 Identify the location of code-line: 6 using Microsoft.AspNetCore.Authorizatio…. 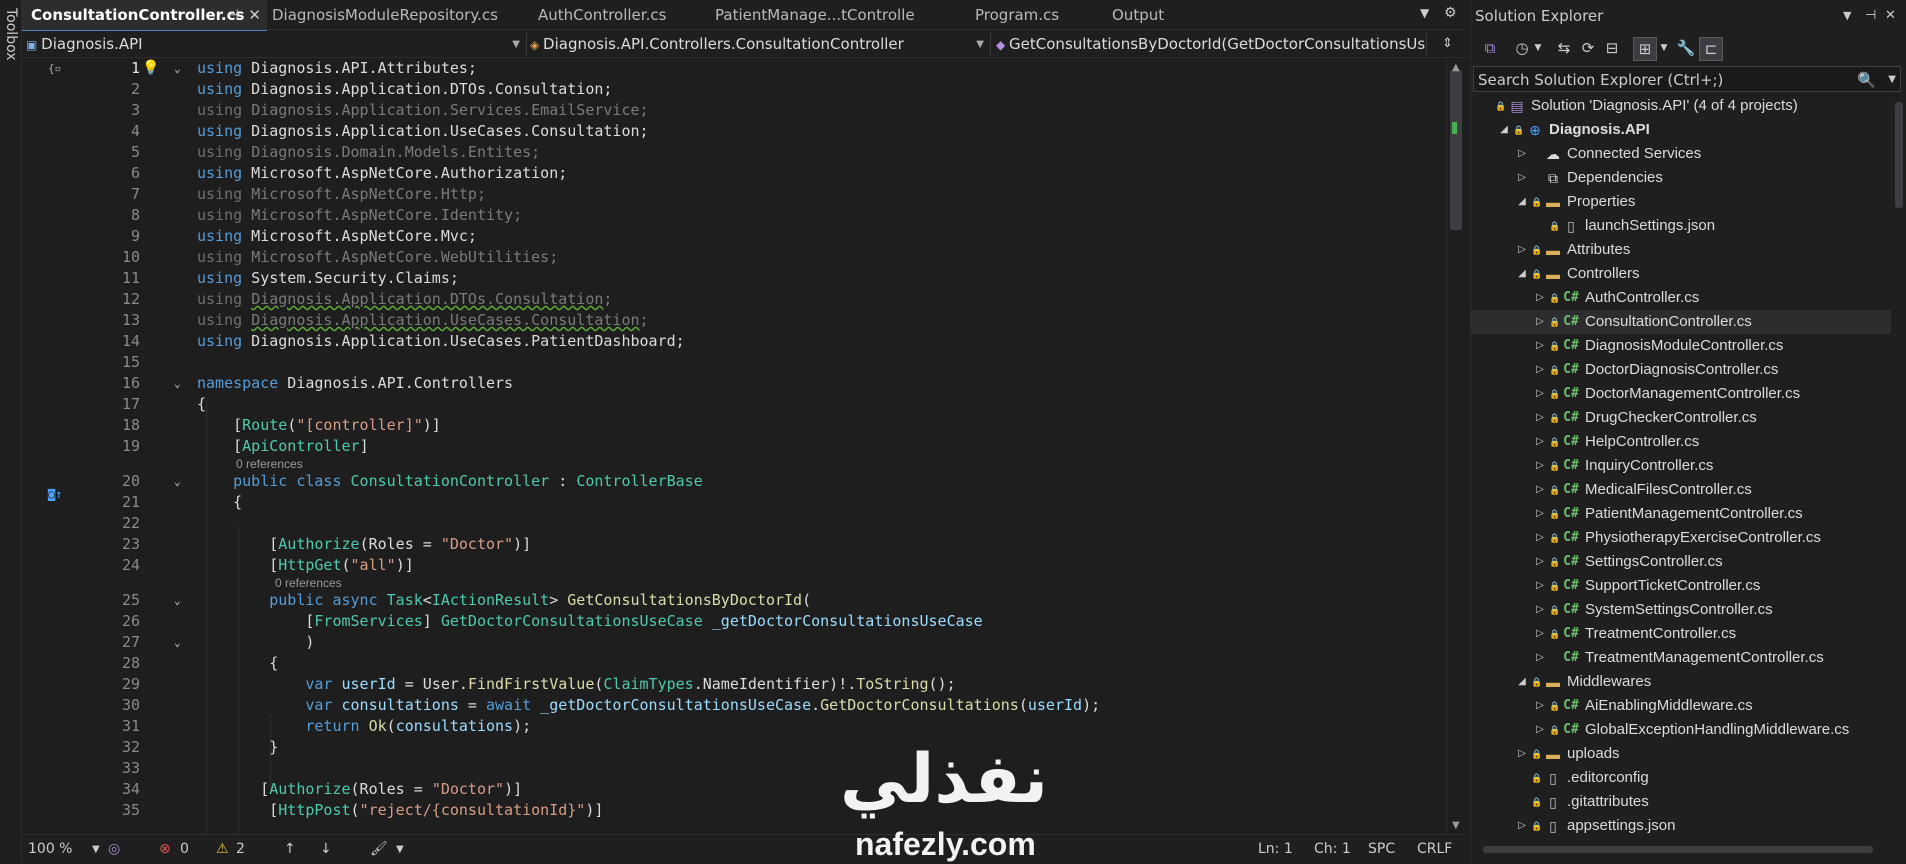
(734, 173).